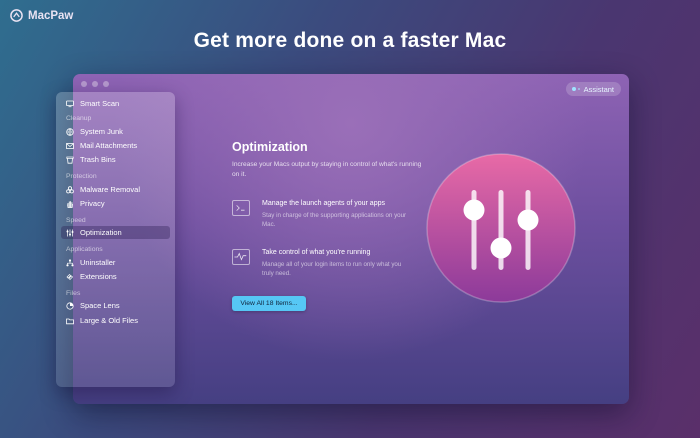 This screenshot has height=438, width=700. Describe the element at coordinates (109, 145) in the screenshot. I see `sidebar-item-label: Mail Attachments` at that location.